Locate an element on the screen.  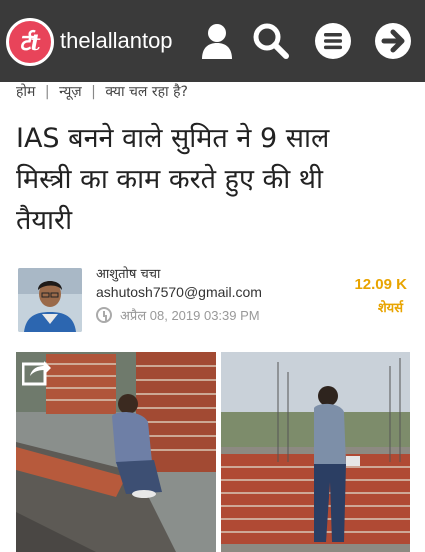
publish-date-text: अप्रैल 08, 2019 03:39 PM is located at coordinates (190, 315).